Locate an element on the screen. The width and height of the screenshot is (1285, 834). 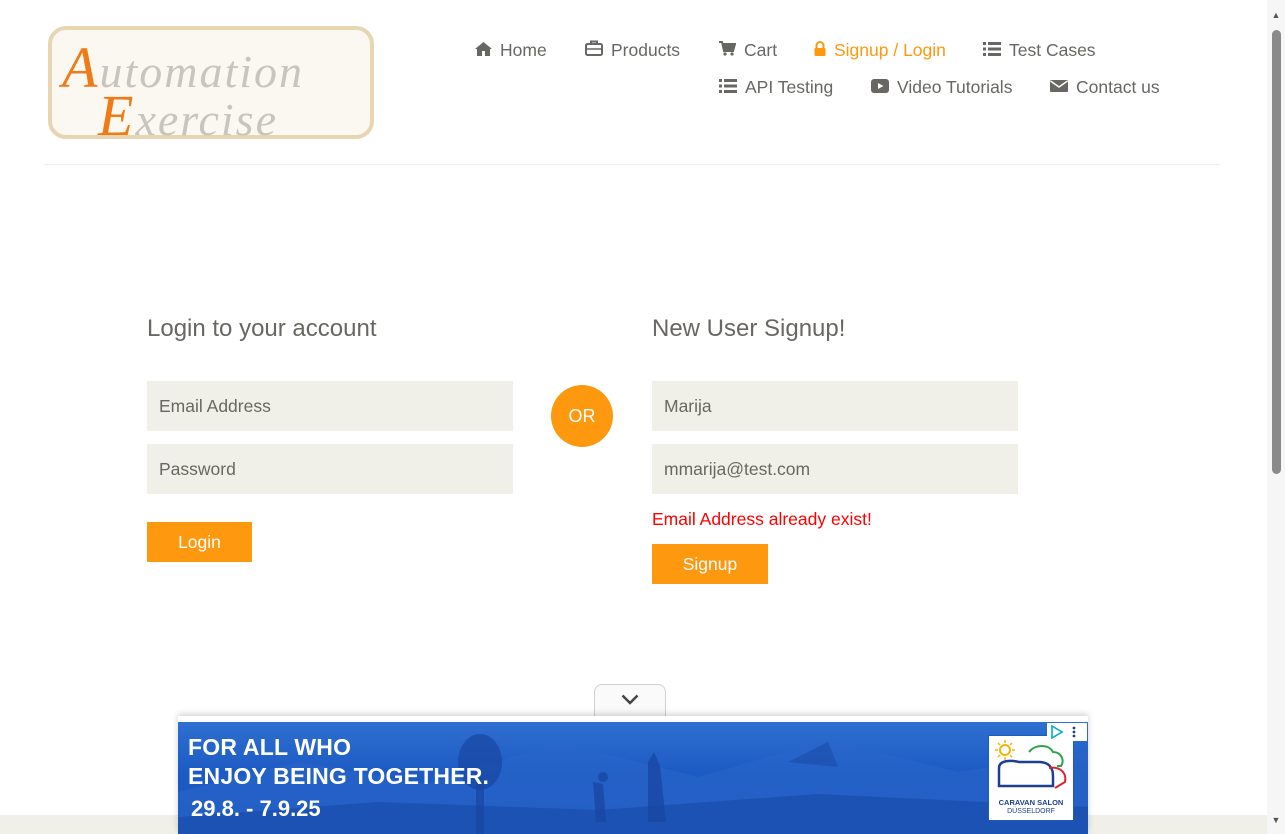
ad-caravan-salon-logo: CARAVAN SALON DÜSSELDORF is located at coordinates (1031, 778).